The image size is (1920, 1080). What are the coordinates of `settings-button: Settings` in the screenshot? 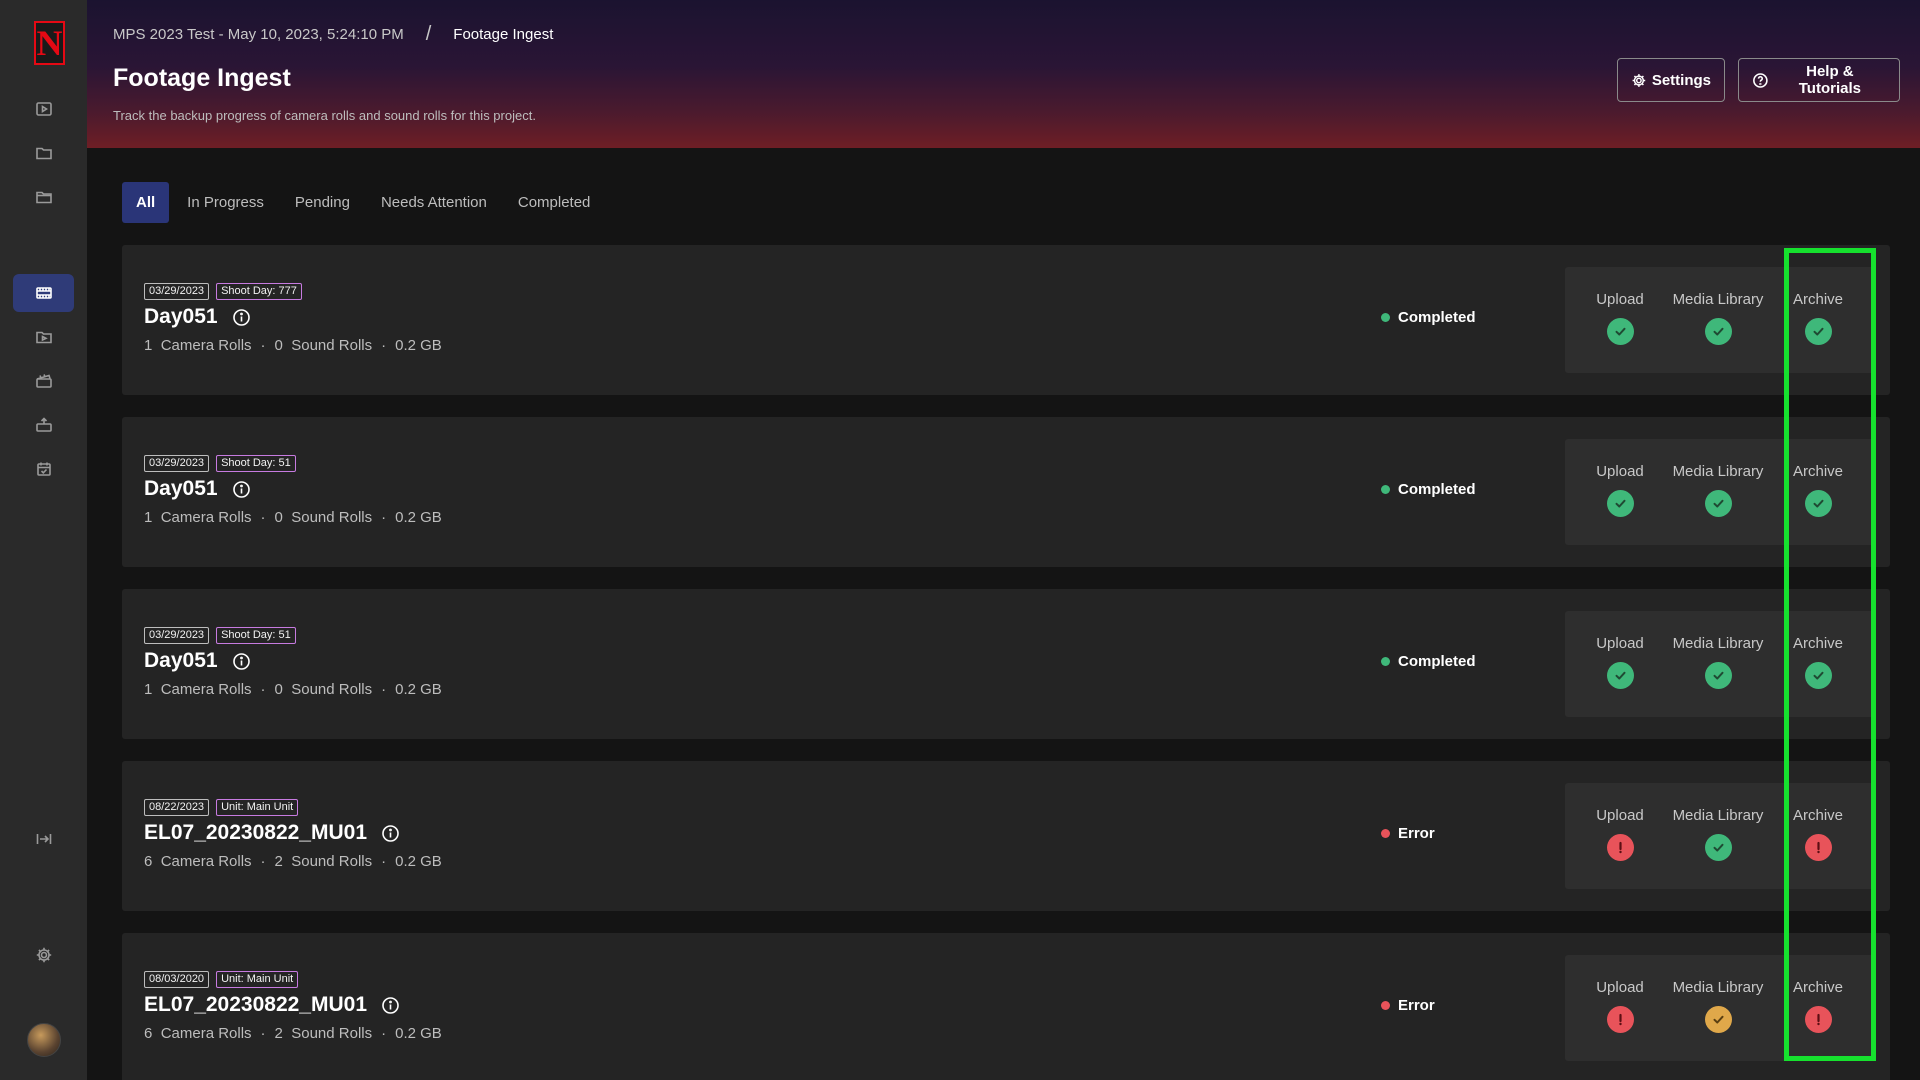 It's located at (1671, 80).